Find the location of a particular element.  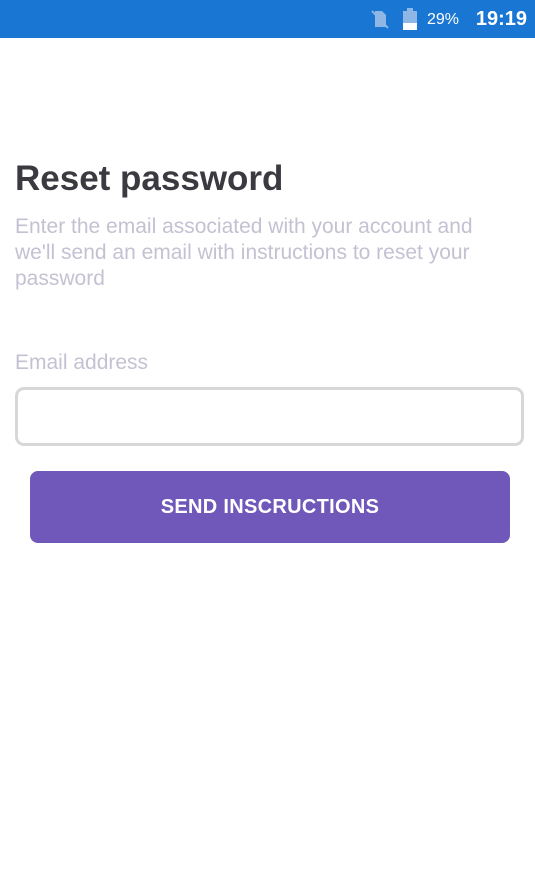

no-sim-icon is located at coordinates (380, 19).